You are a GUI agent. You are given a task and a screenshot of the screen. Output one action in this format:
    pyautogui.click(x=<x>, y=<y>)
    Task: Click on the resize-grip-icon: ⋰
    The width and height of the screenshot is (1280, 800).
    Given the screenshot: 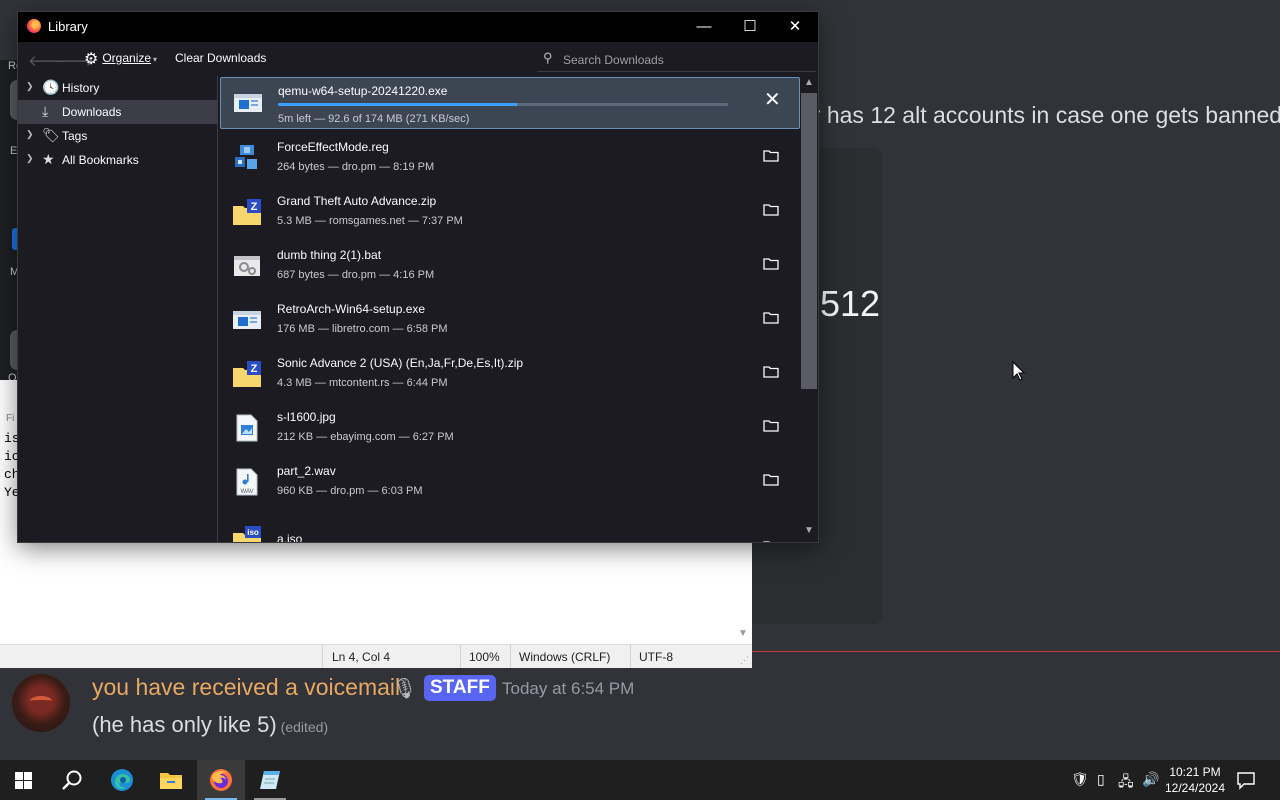 What is the action you would take?
    pyautogui.click(x=744, y=660)
    